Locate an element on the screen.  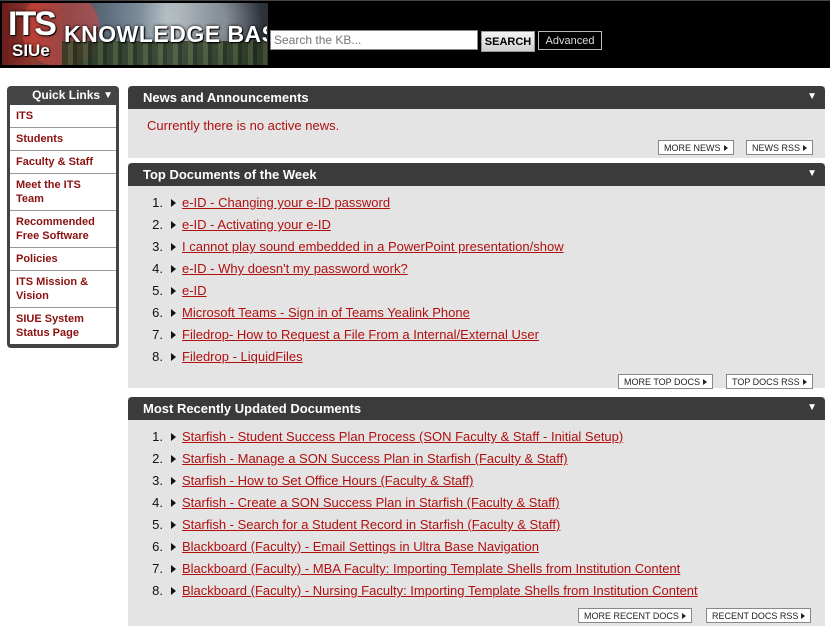
sidebar-item-policies: Policies is located at coordinates (63, 259).